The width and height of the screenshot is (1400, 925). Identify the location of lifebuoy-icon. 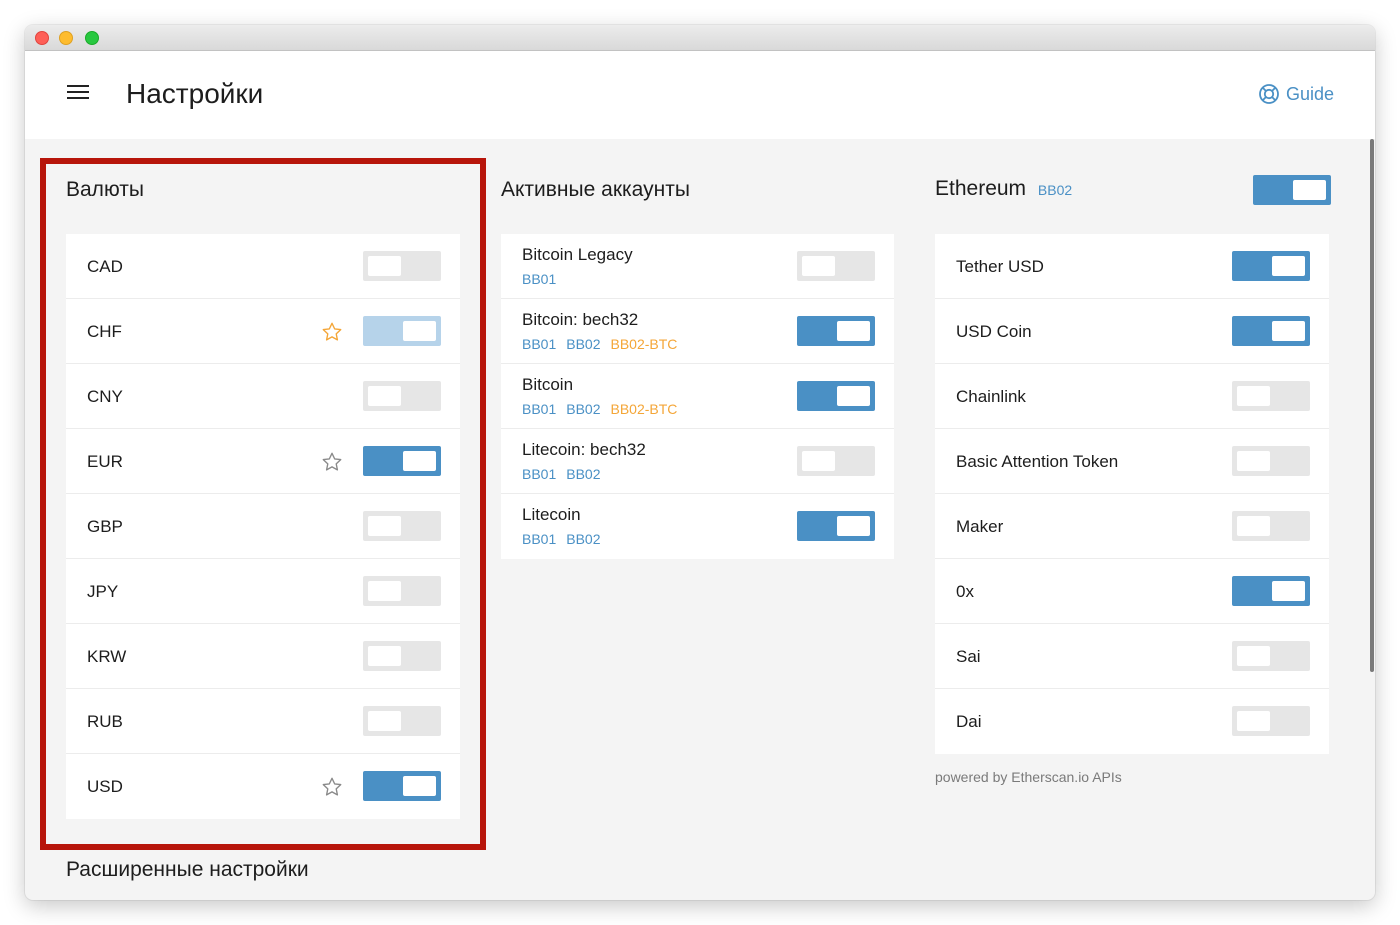
(1269, 94).